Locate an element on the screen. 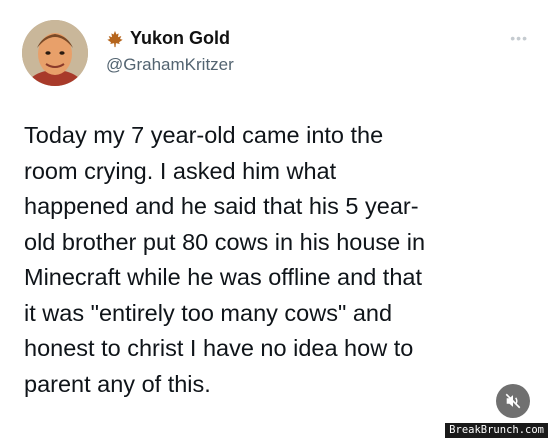  mute-button is located at coordinates (513, 401).